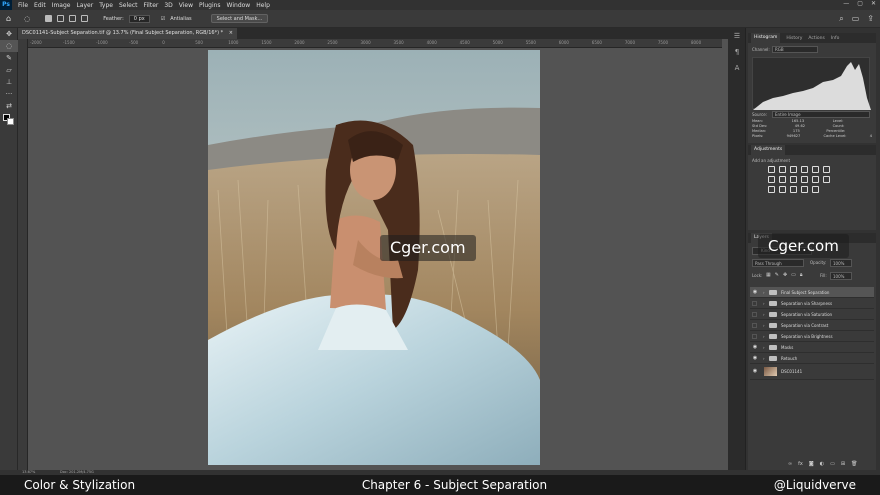 Image resolution: width=880 pixels, height=495 pixels. Describe the element at coordinates (778, 263) in the screenshot. I see `blend-mode-select: Pass Through` at that location.